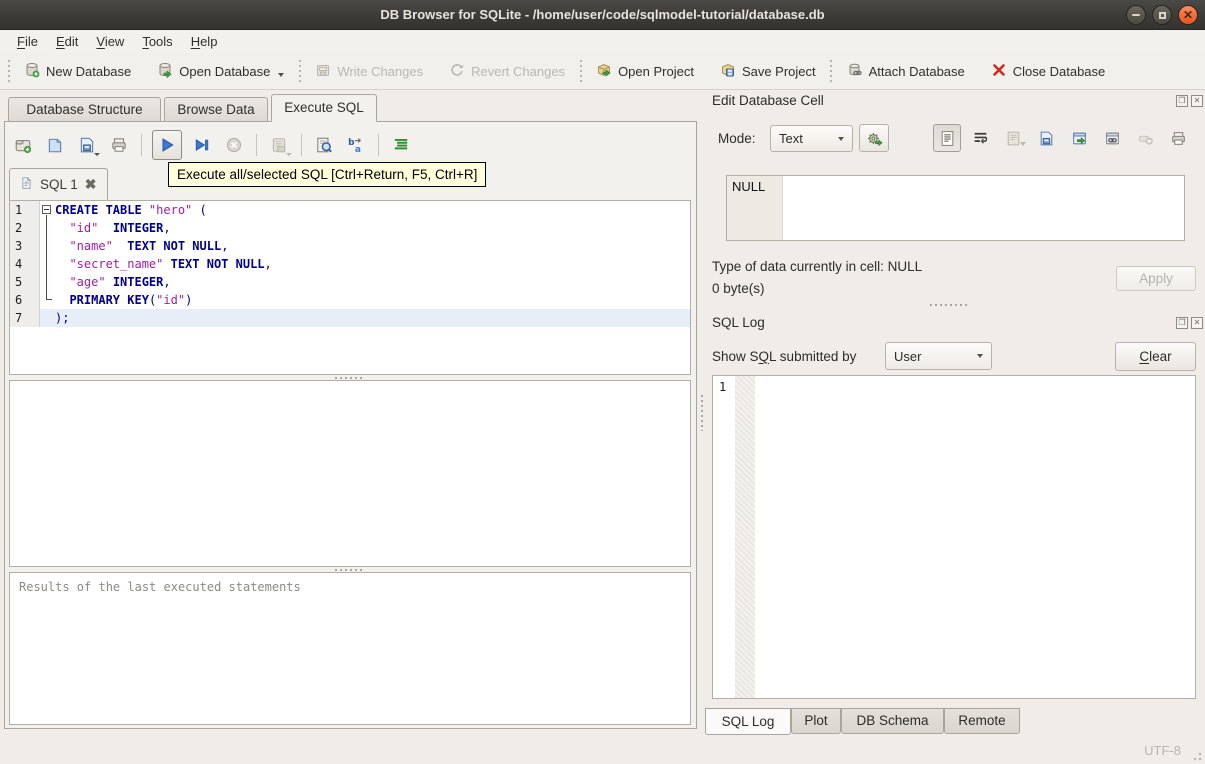  What do you see at coordinates (91, 184) in the screenshot?
I see `close-sql-tab-icon: ✖` at bounding box center [91, 184].